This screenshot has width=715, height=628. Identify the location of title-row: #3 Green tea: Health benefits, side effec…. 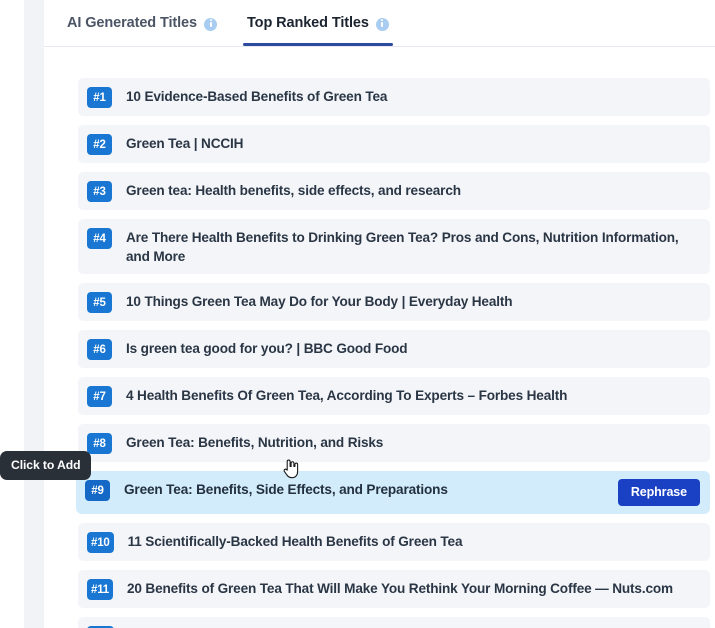
(394, 191).